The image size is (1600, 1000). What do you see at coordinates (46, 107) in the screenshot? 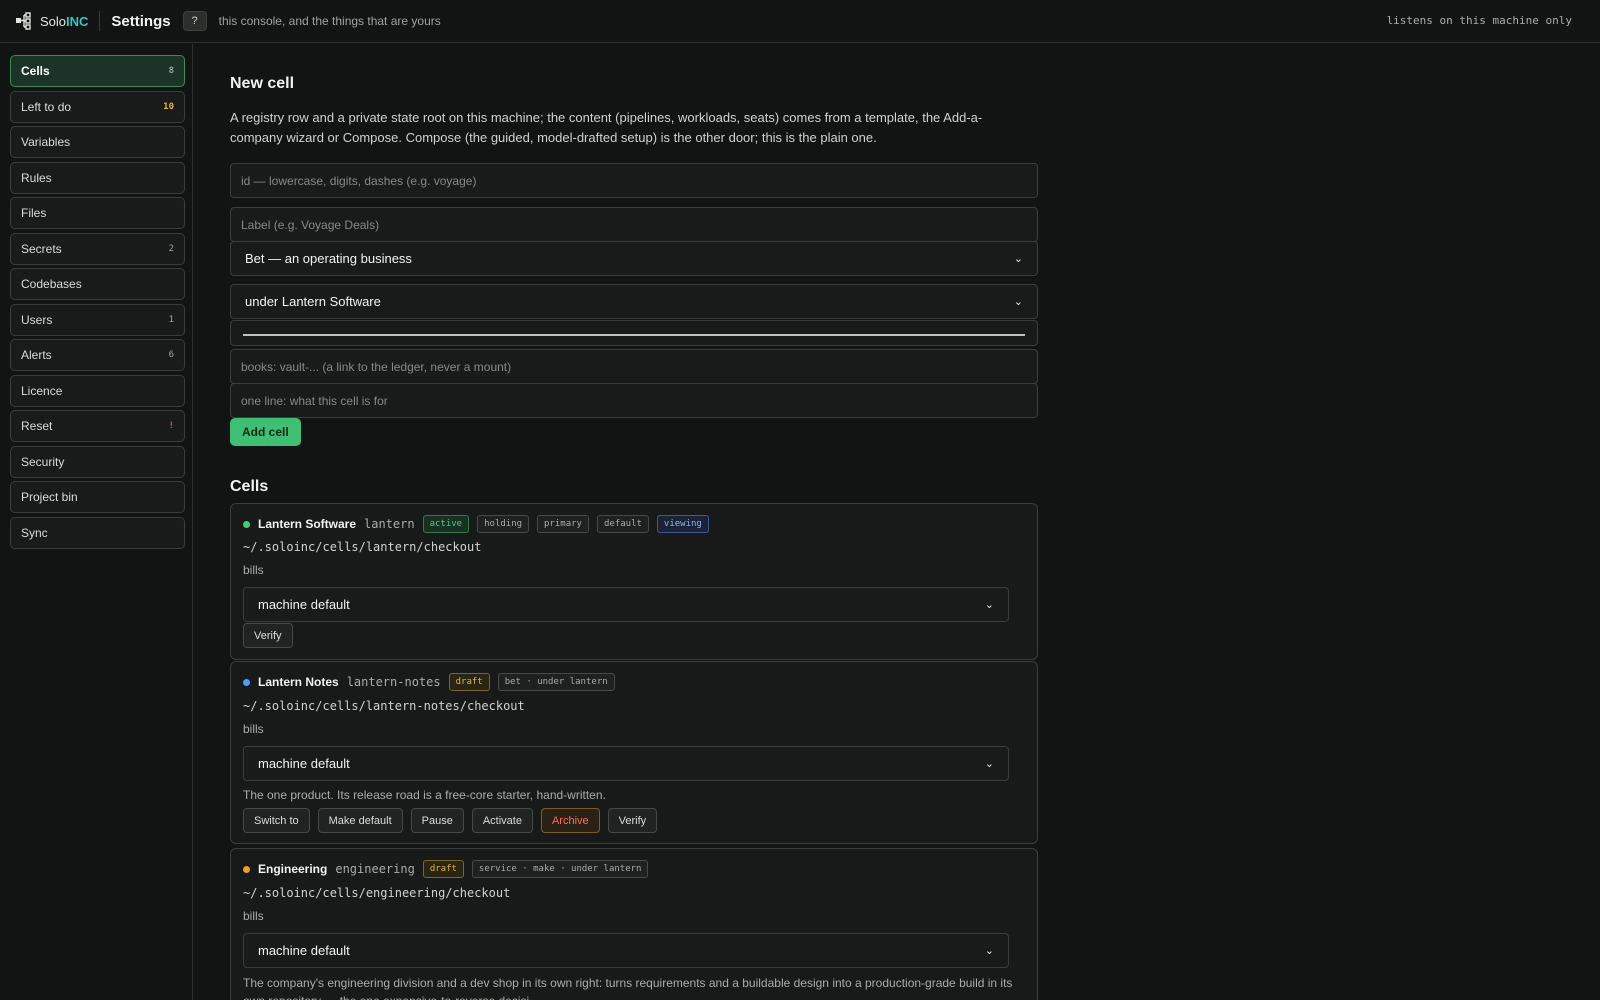
I see `sidebar-item-label: Left to do` at bounding box center [46, 107].